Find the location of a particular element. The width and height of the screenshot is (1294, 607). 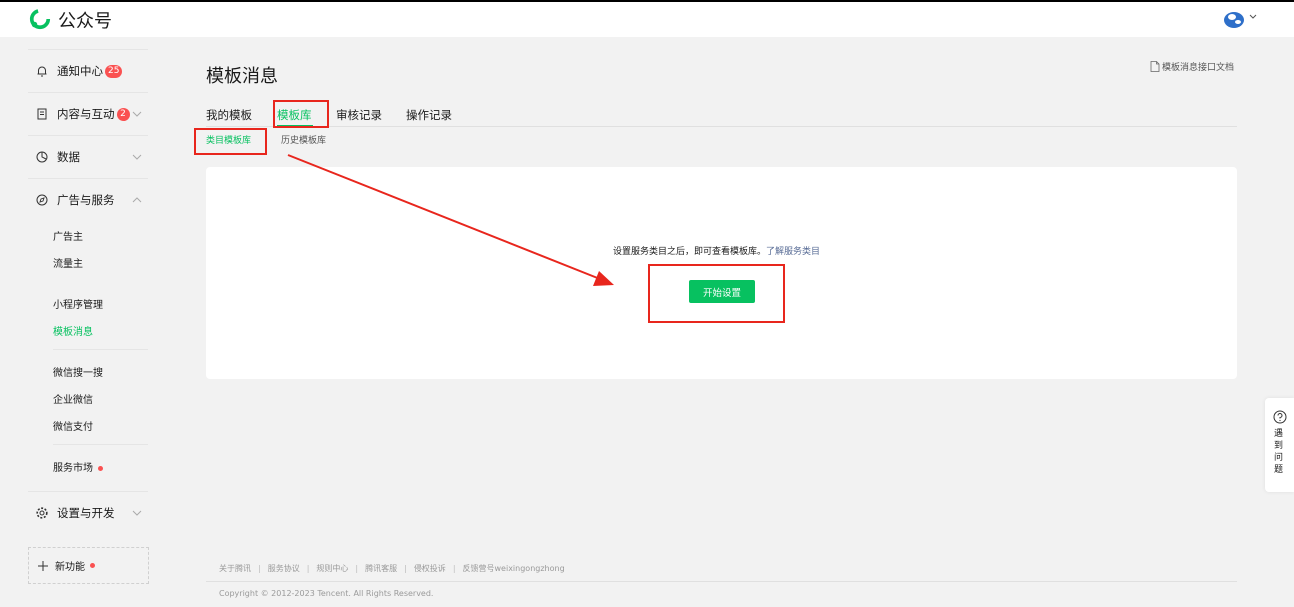

sidebar-item-publisher: 流量主 is located at coordinates (68, 262).